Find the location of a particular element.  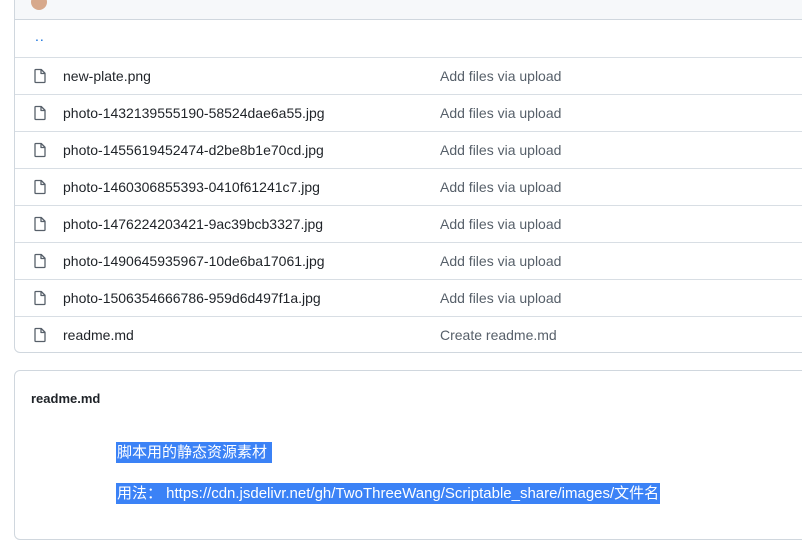

file-name-link: readme.md is located at coordinates (98, 335).